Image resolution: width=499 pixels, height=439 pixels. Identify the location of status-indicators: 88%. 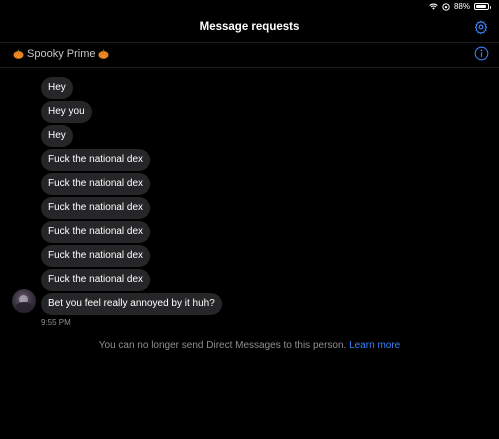
(460, 6).